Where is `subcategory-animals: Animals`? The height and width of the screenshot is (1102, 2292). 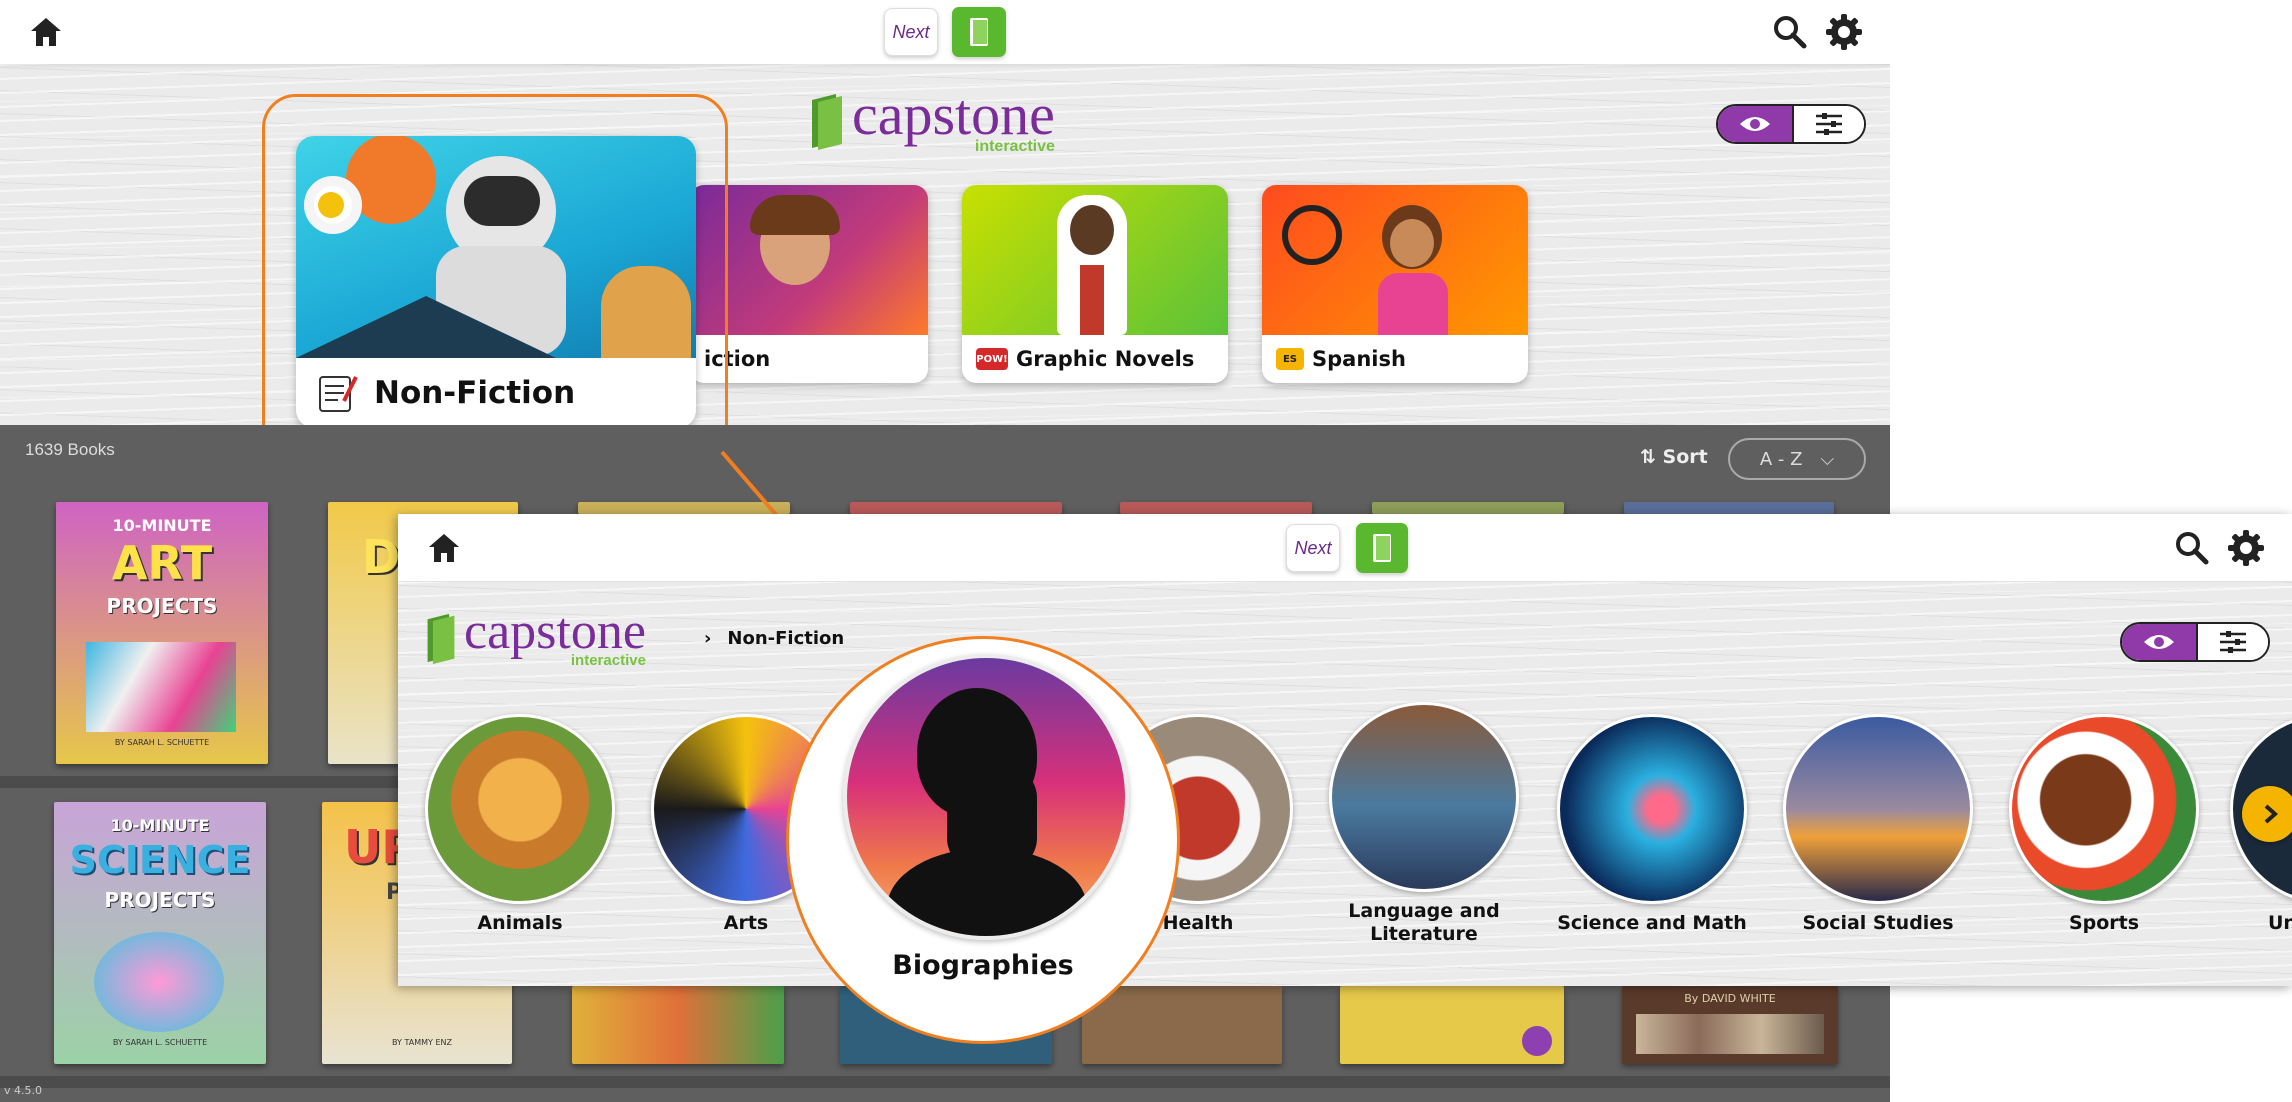
subcategory-animals: Animals is located at coordinates (520, 824).